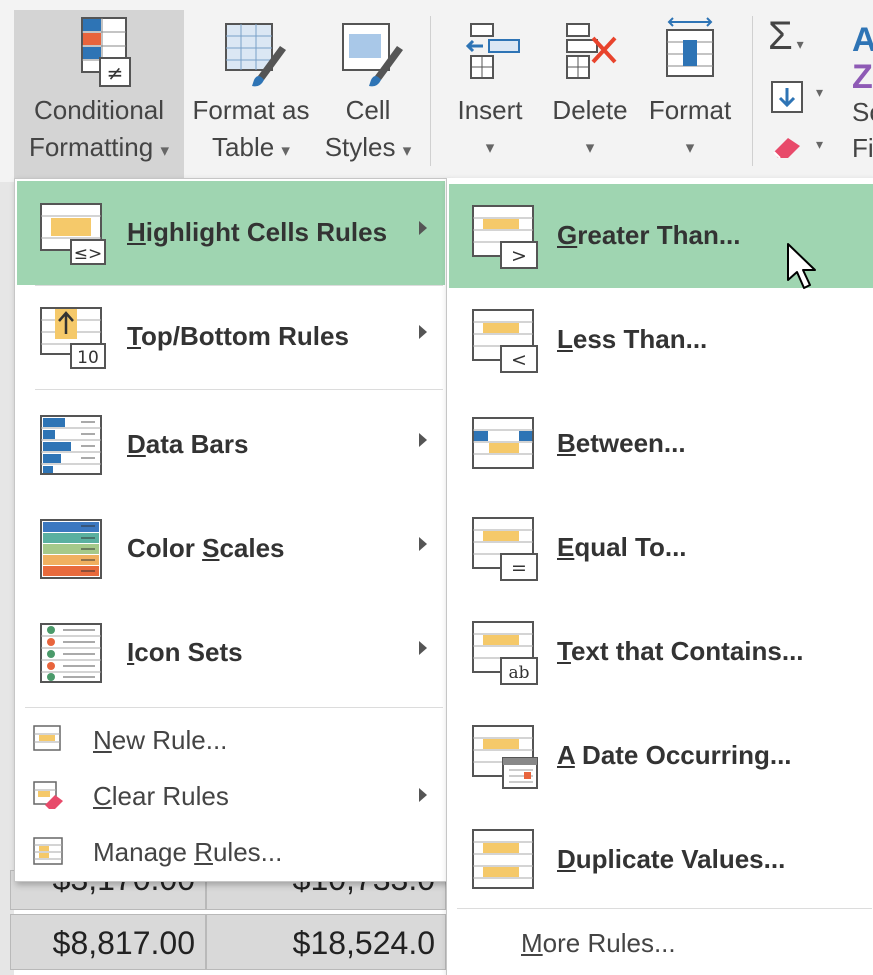  Describe the element at coordinates (780, 36) in the screenshot. I see `sigma-icon: Σ` at that location.